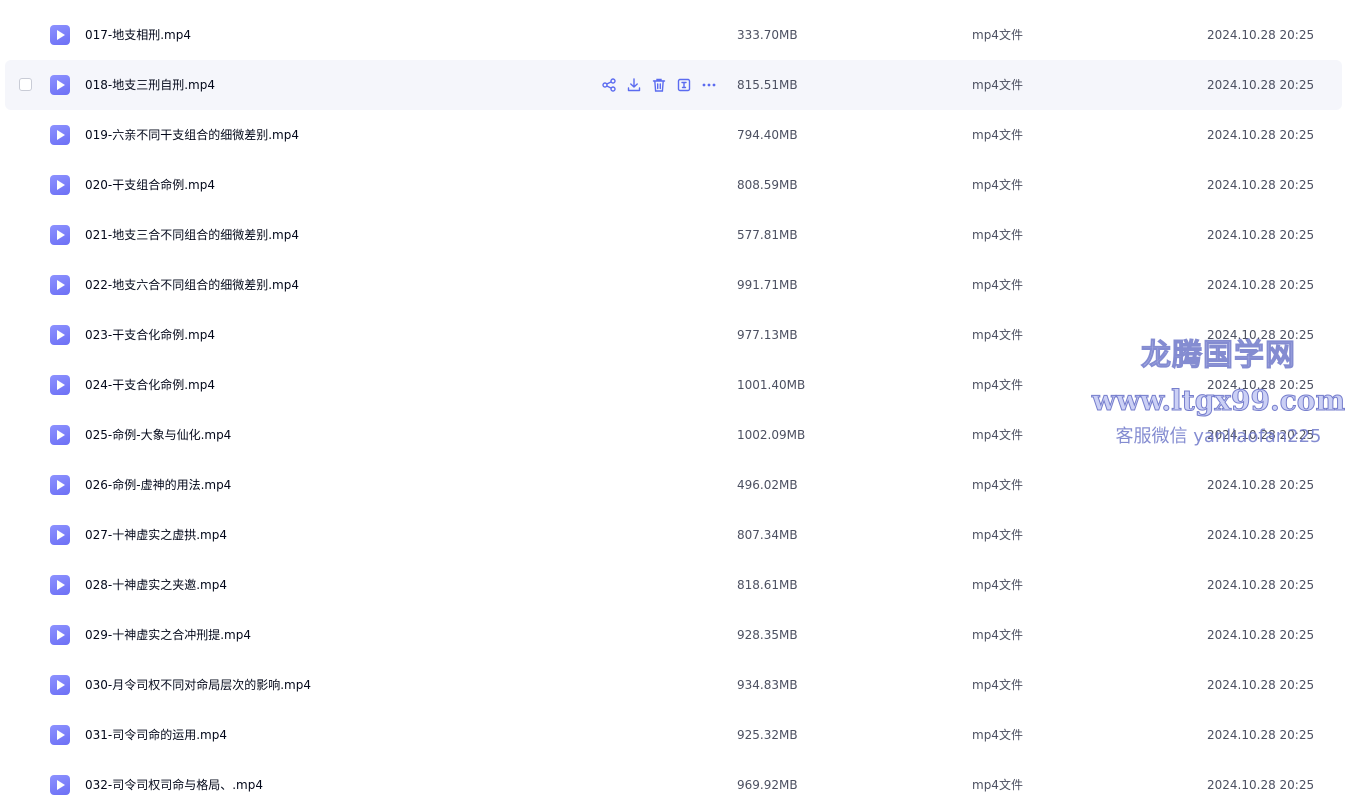  I want to click on file-size: 818.61MB, so click(767, 585).